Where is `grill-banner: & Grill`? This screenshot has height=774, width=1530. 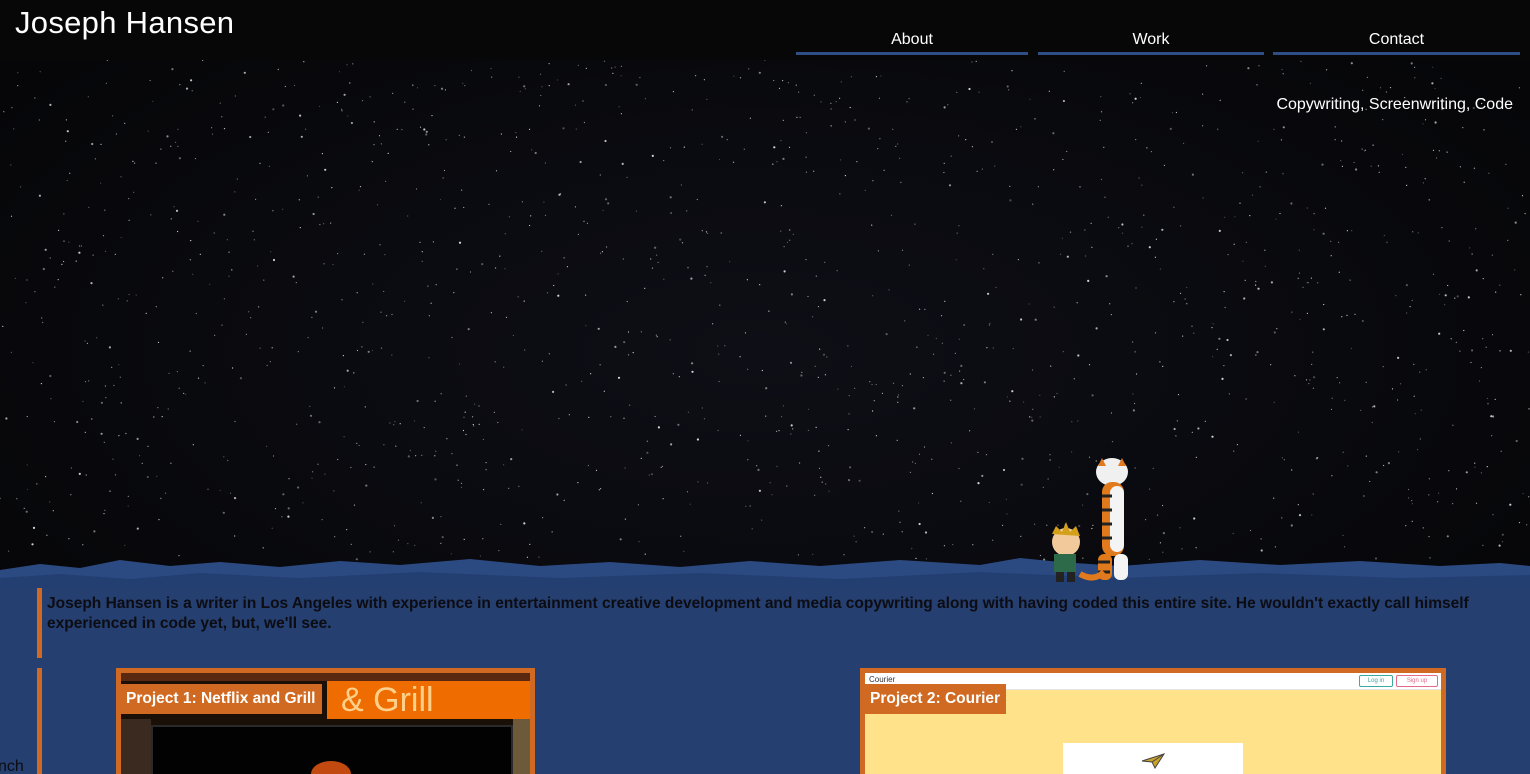 grill-banner: & Grill is located at coordinates (428, 700).